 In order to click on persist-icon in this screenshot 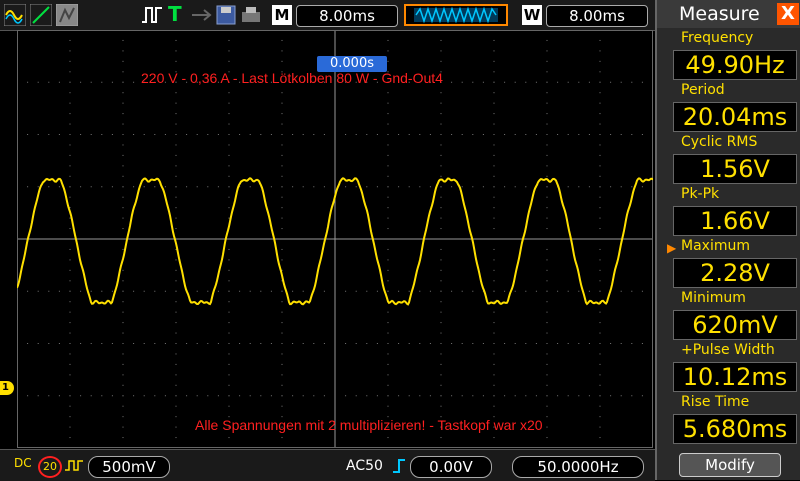, I will do `click(67, 15)`.